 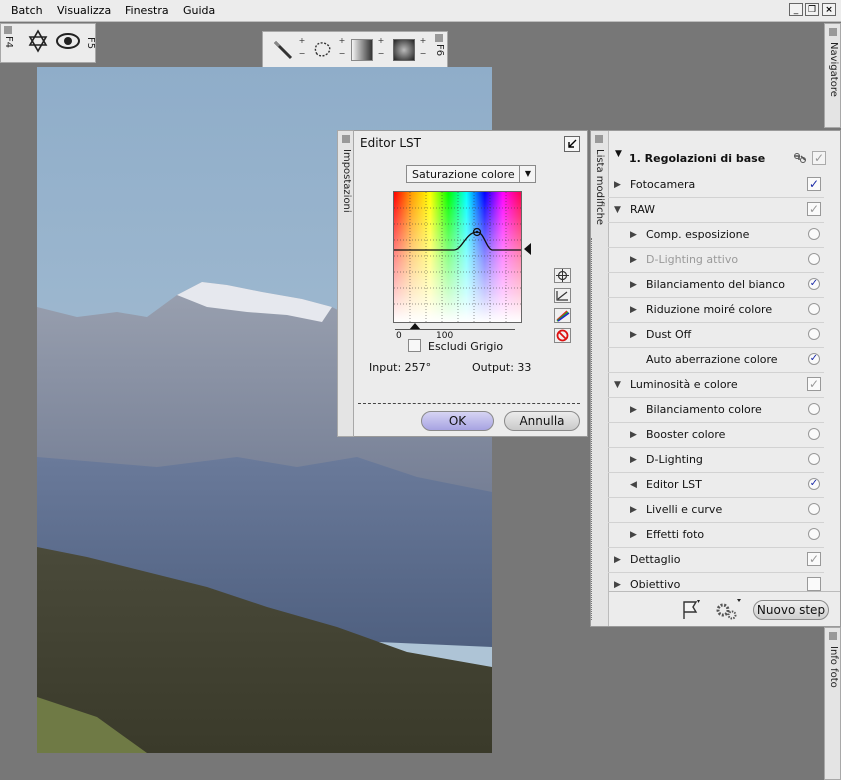 I want to click on list-item: ◀ Editor LST ✓, so click(x=716, y=485).